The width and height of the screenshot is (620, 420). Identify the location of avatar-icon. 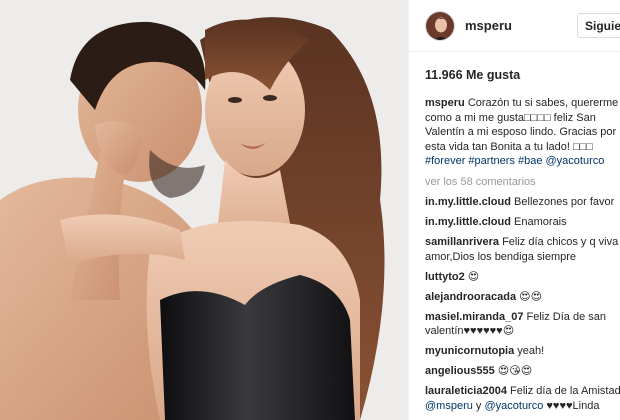
(440, 25).